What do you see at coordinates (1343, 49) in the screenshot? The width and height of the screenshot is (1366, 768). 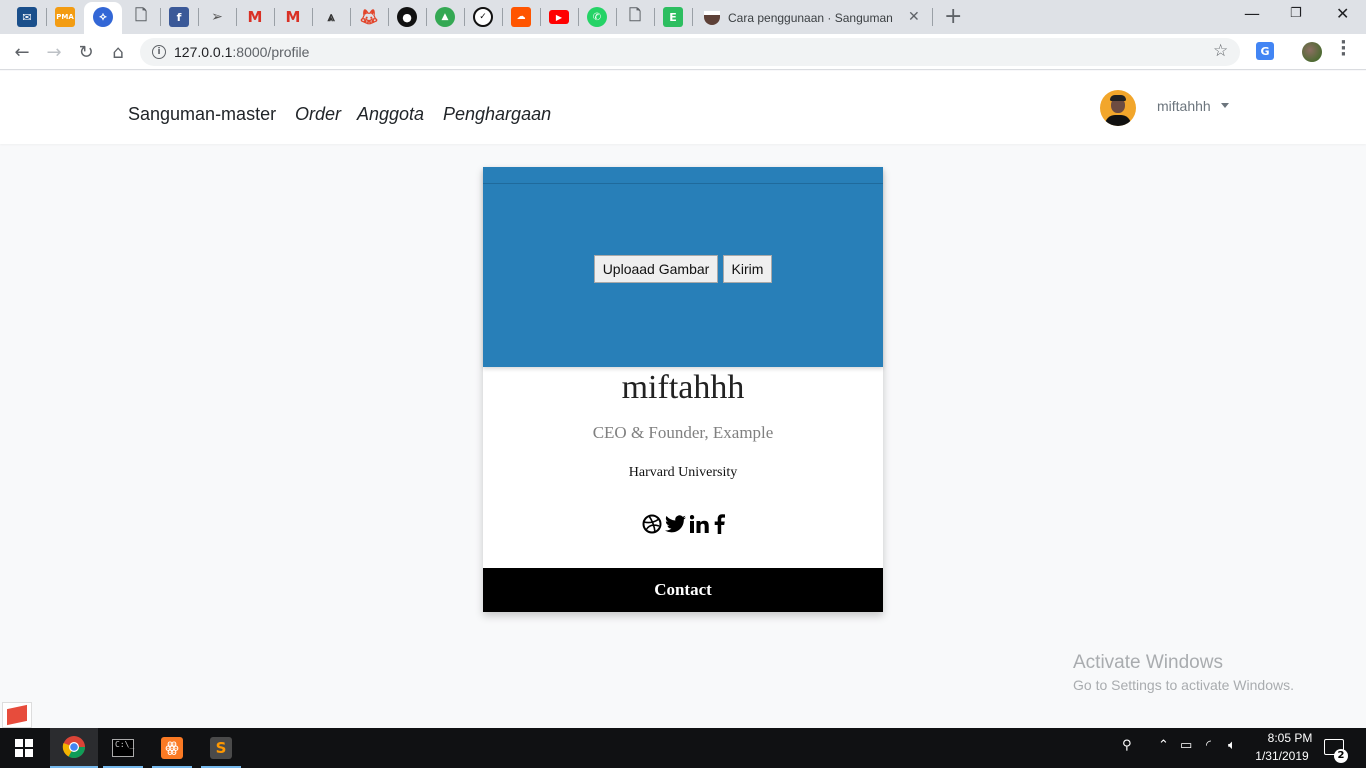 I see `menu-icon: · · ·` at bounding box center [1343, 49].